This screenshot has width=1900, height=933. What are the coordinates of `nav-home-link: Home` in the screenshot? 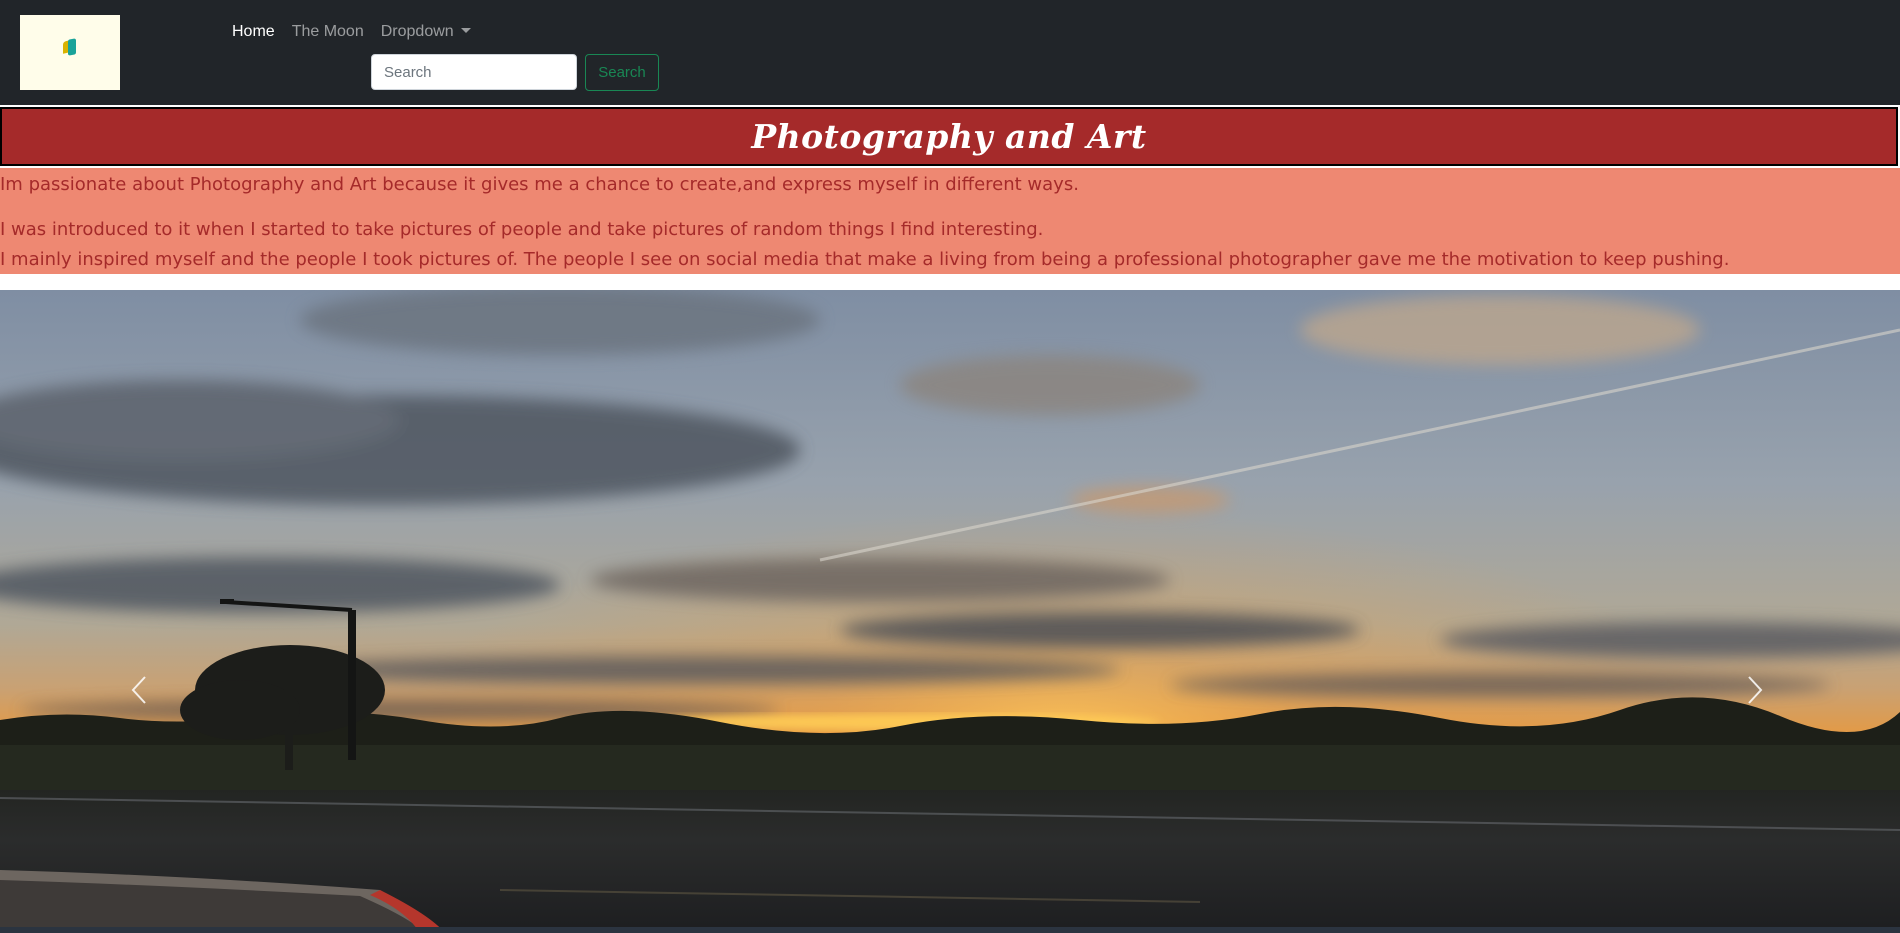 It's located at (253, 32).